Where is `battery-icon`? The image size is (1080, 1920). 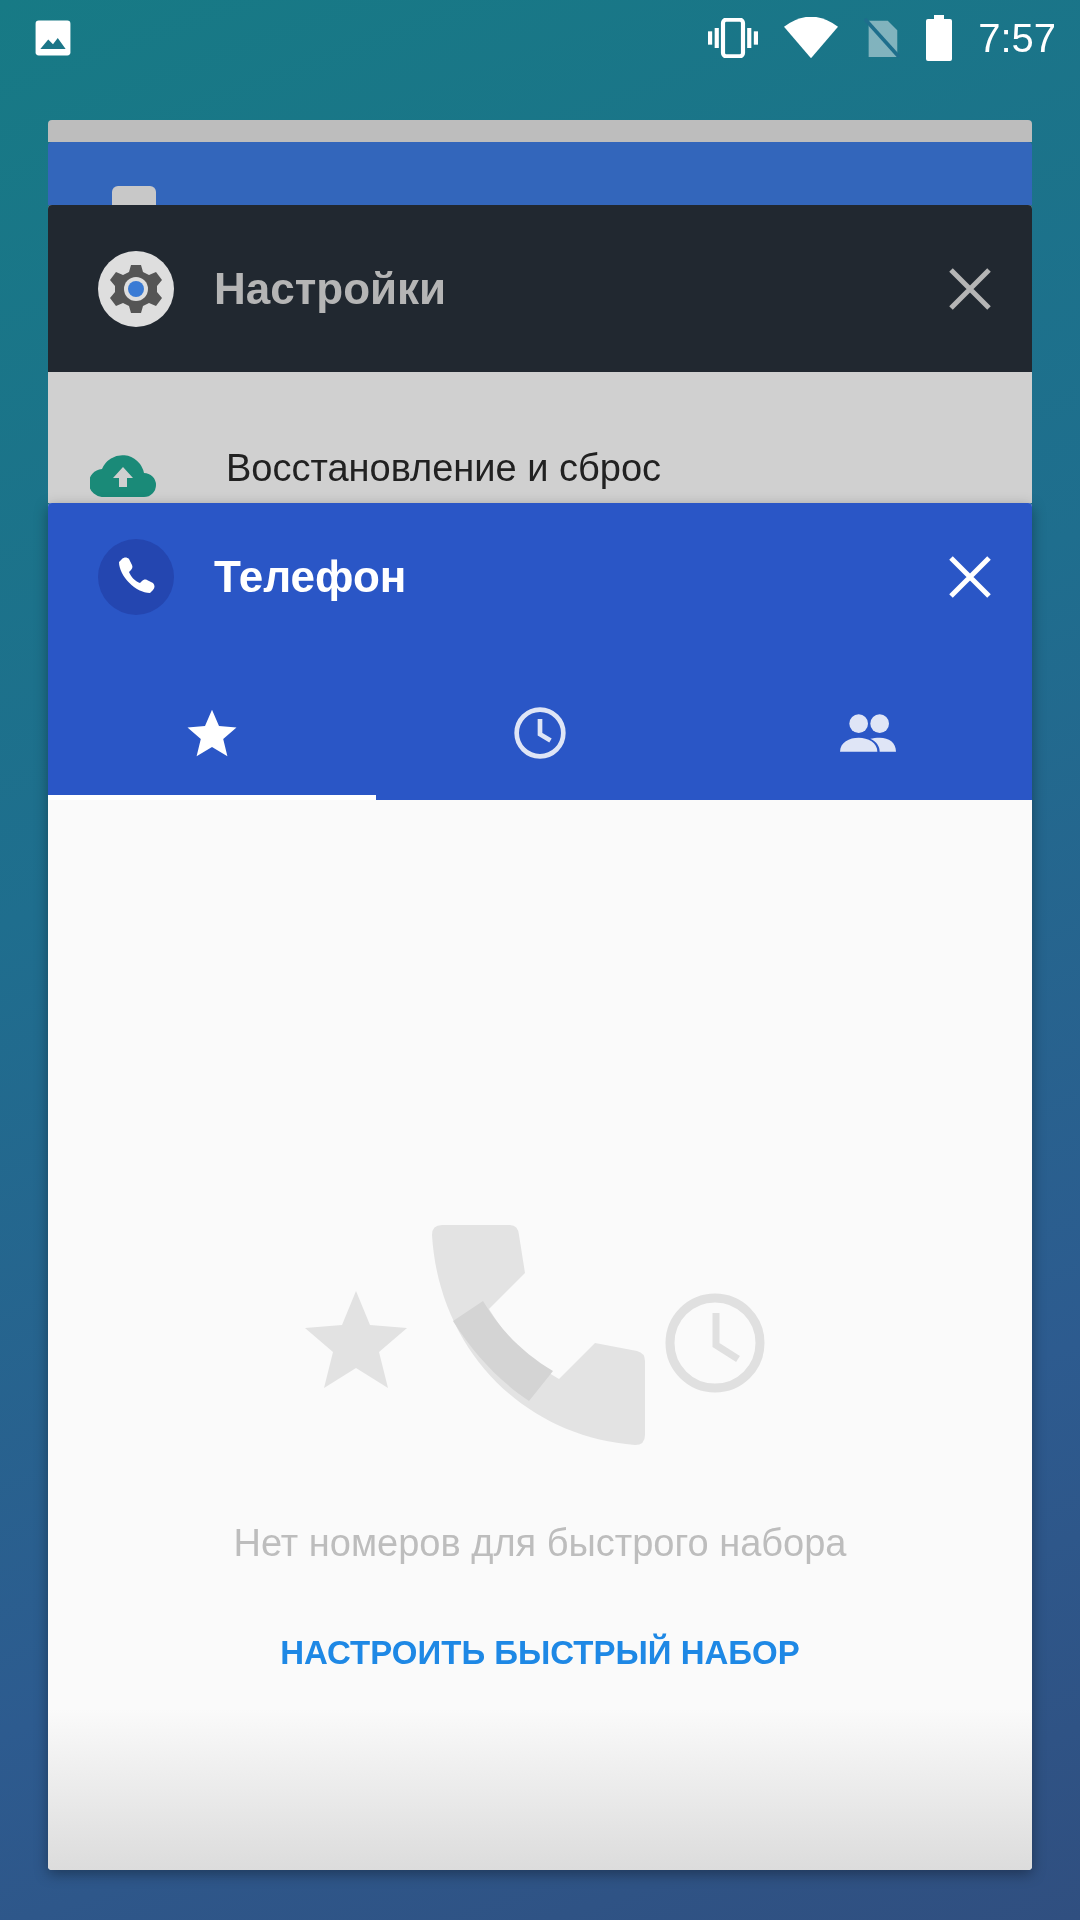
battery-icon is located at coordinates (939, 37).